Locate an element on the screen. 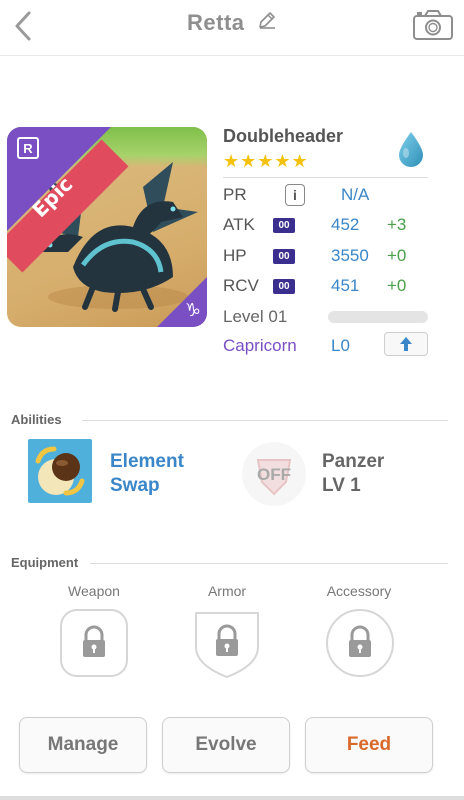  passive-skill-name: Panzer LV 1 is located at coordinates (353, 474).